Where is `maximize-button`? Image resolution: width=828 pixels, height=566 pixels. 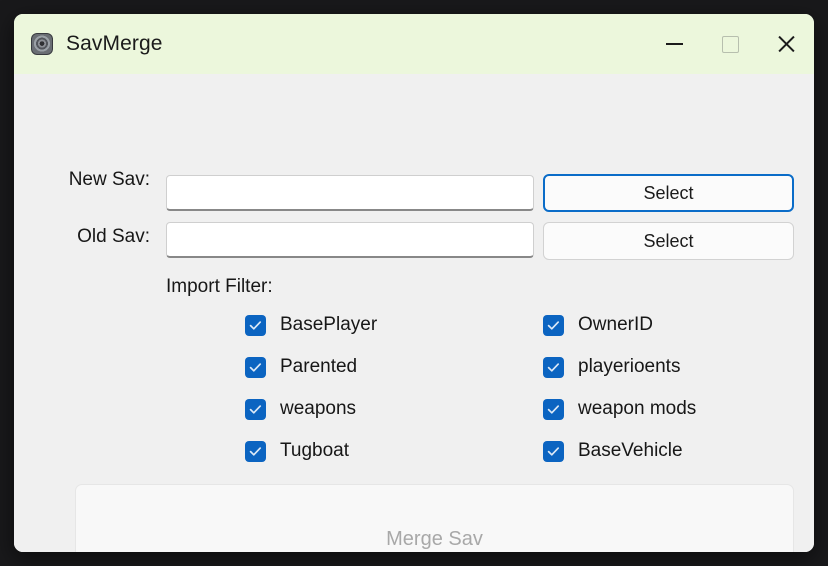
maximize-button is located at coordinates (730, 44).